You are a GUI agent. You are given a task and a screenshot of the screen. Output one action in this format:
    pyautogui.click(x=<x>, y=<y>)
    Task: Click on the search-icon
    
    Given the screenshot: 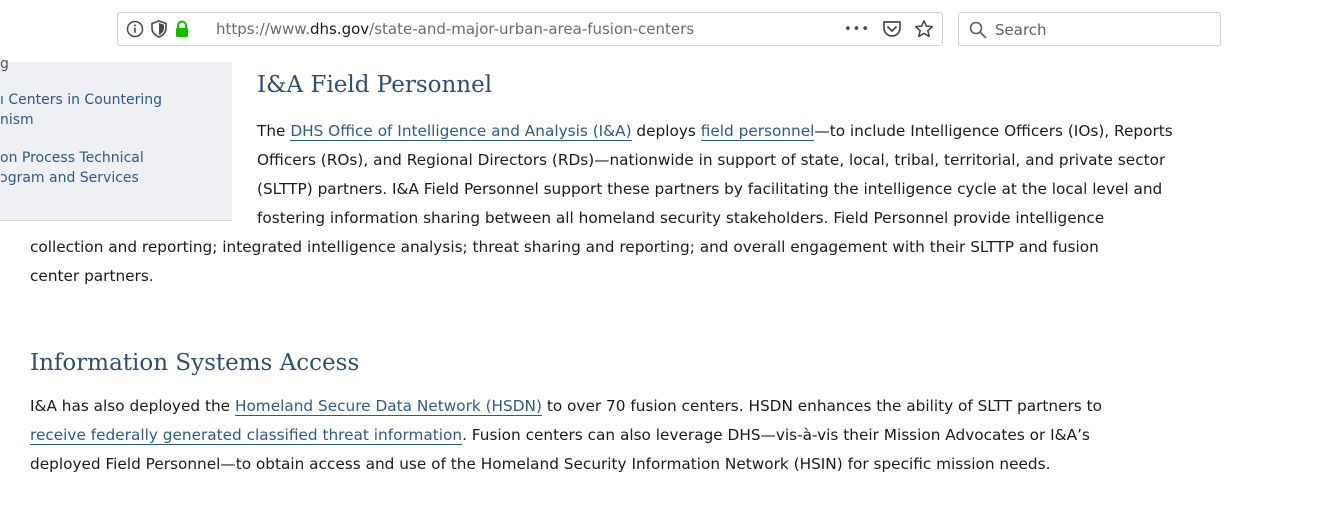 What is the action you would take?
    pyautogui.click(x=978, y=32)
    